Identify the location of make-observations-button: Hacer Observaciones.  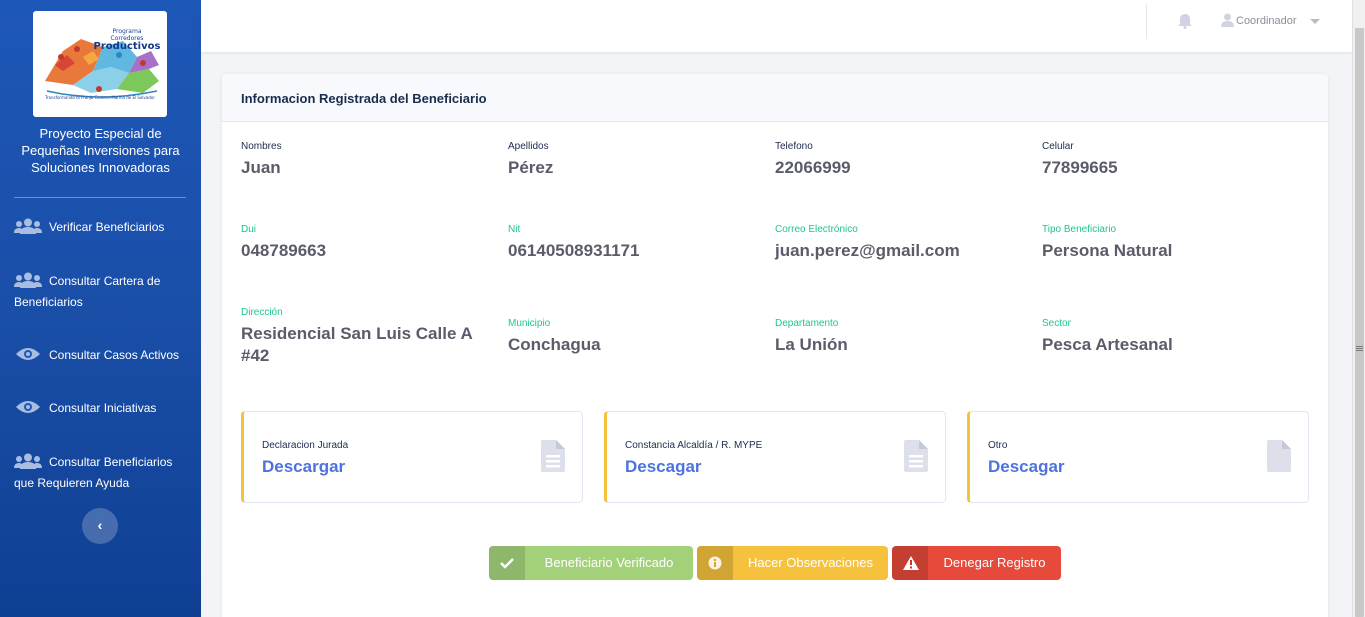
(792, 563).